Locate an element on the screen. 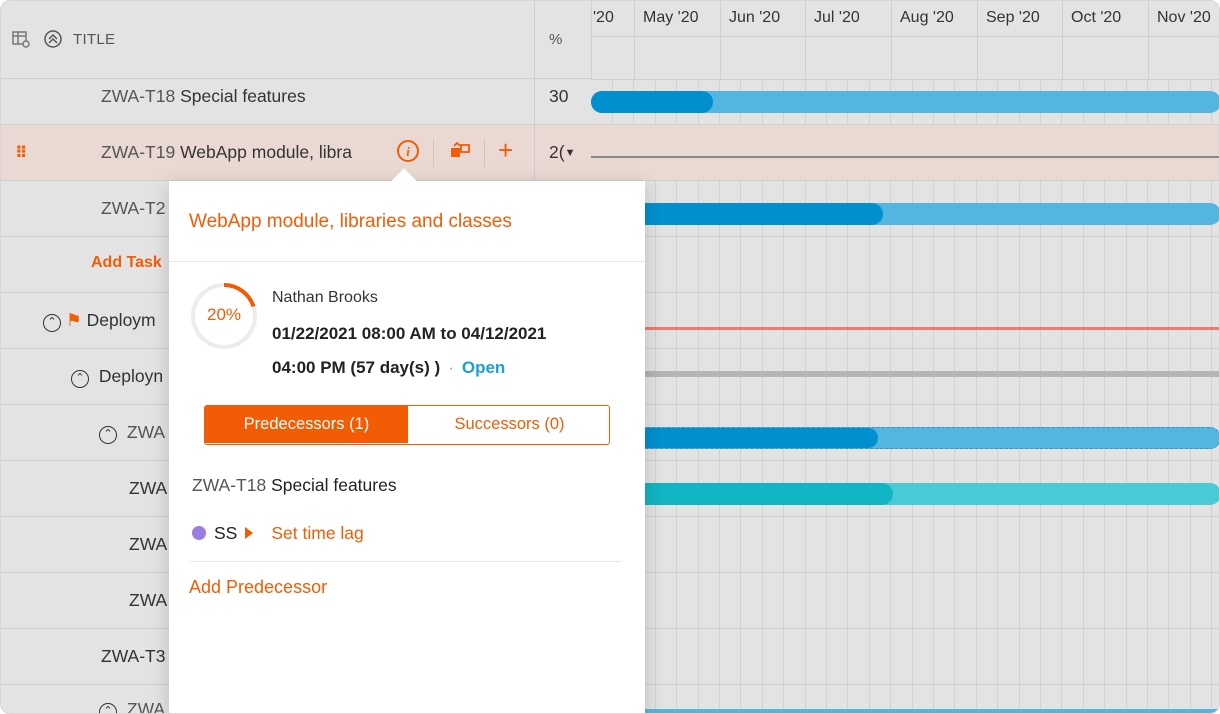 This screenshot has width=1220, height=714. task-title: ZWA-T2 is located at coordinates (133, 208).